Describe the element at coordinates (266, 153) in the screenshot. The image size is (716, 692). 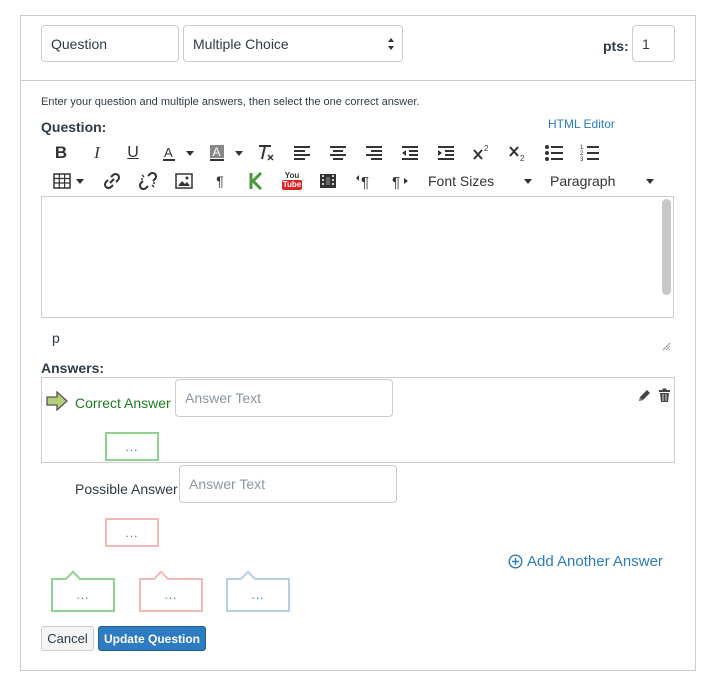
I see `clear-formatting-icon` at that location.